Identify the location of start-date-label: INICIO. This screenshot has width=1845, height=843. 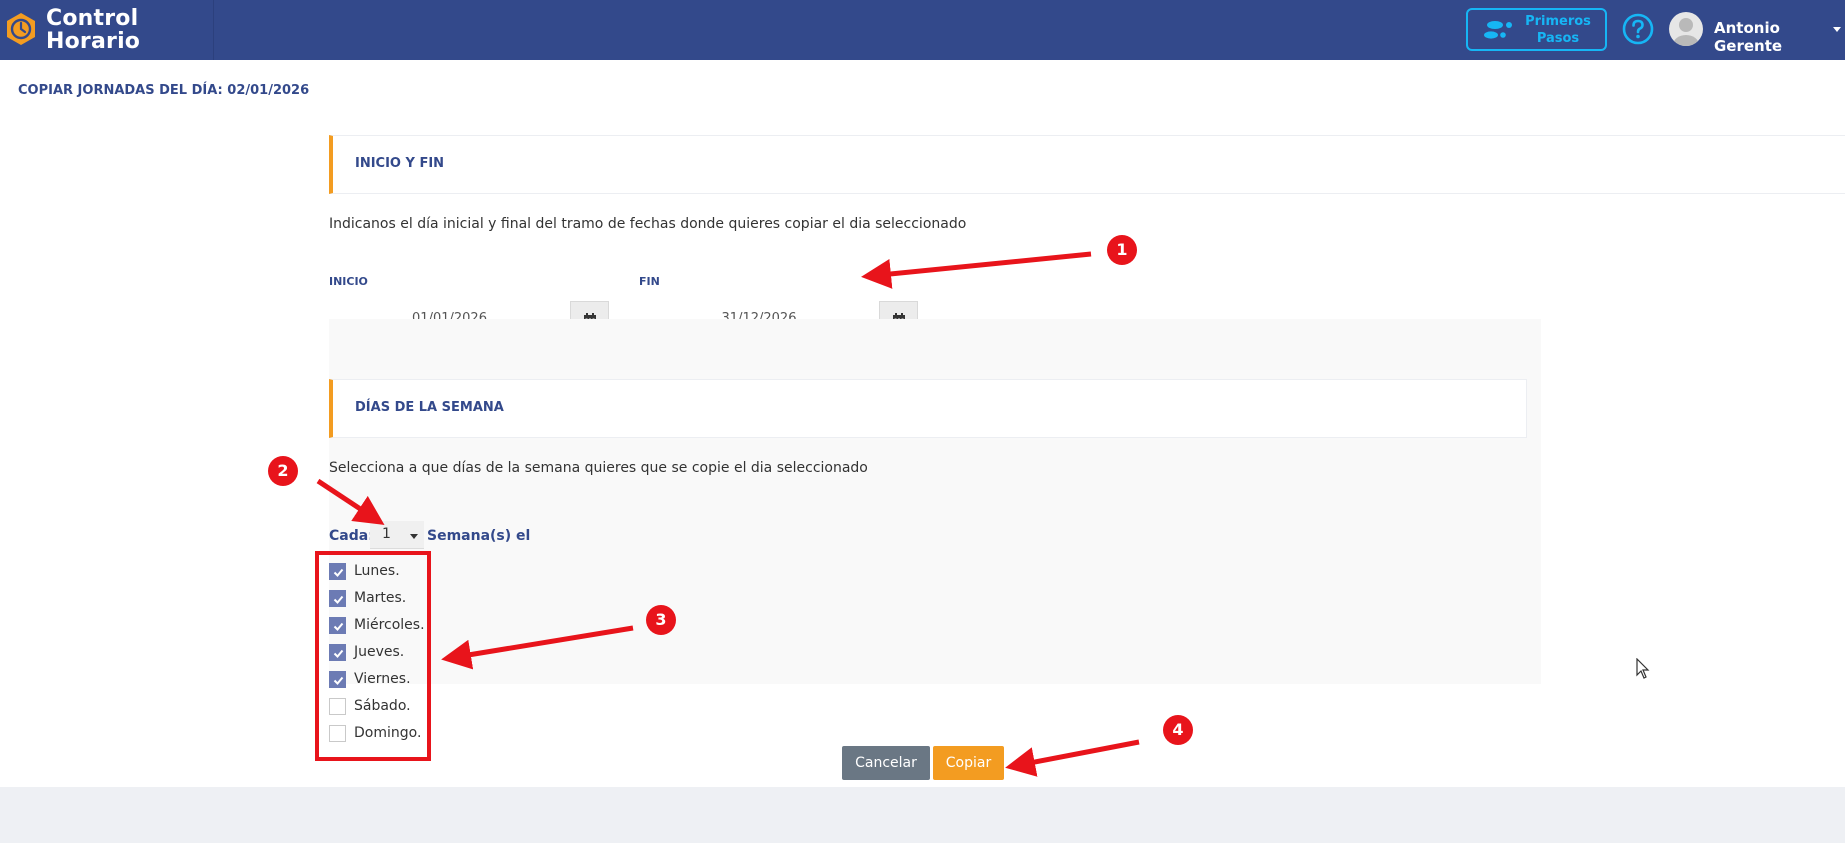
(348, 281).